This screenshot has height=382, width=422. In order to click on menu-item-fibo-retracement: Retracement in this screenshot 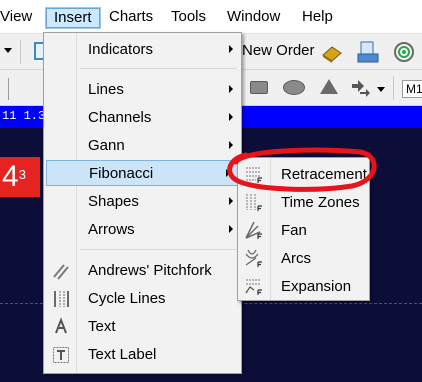, I will do `click(303, 174)`.